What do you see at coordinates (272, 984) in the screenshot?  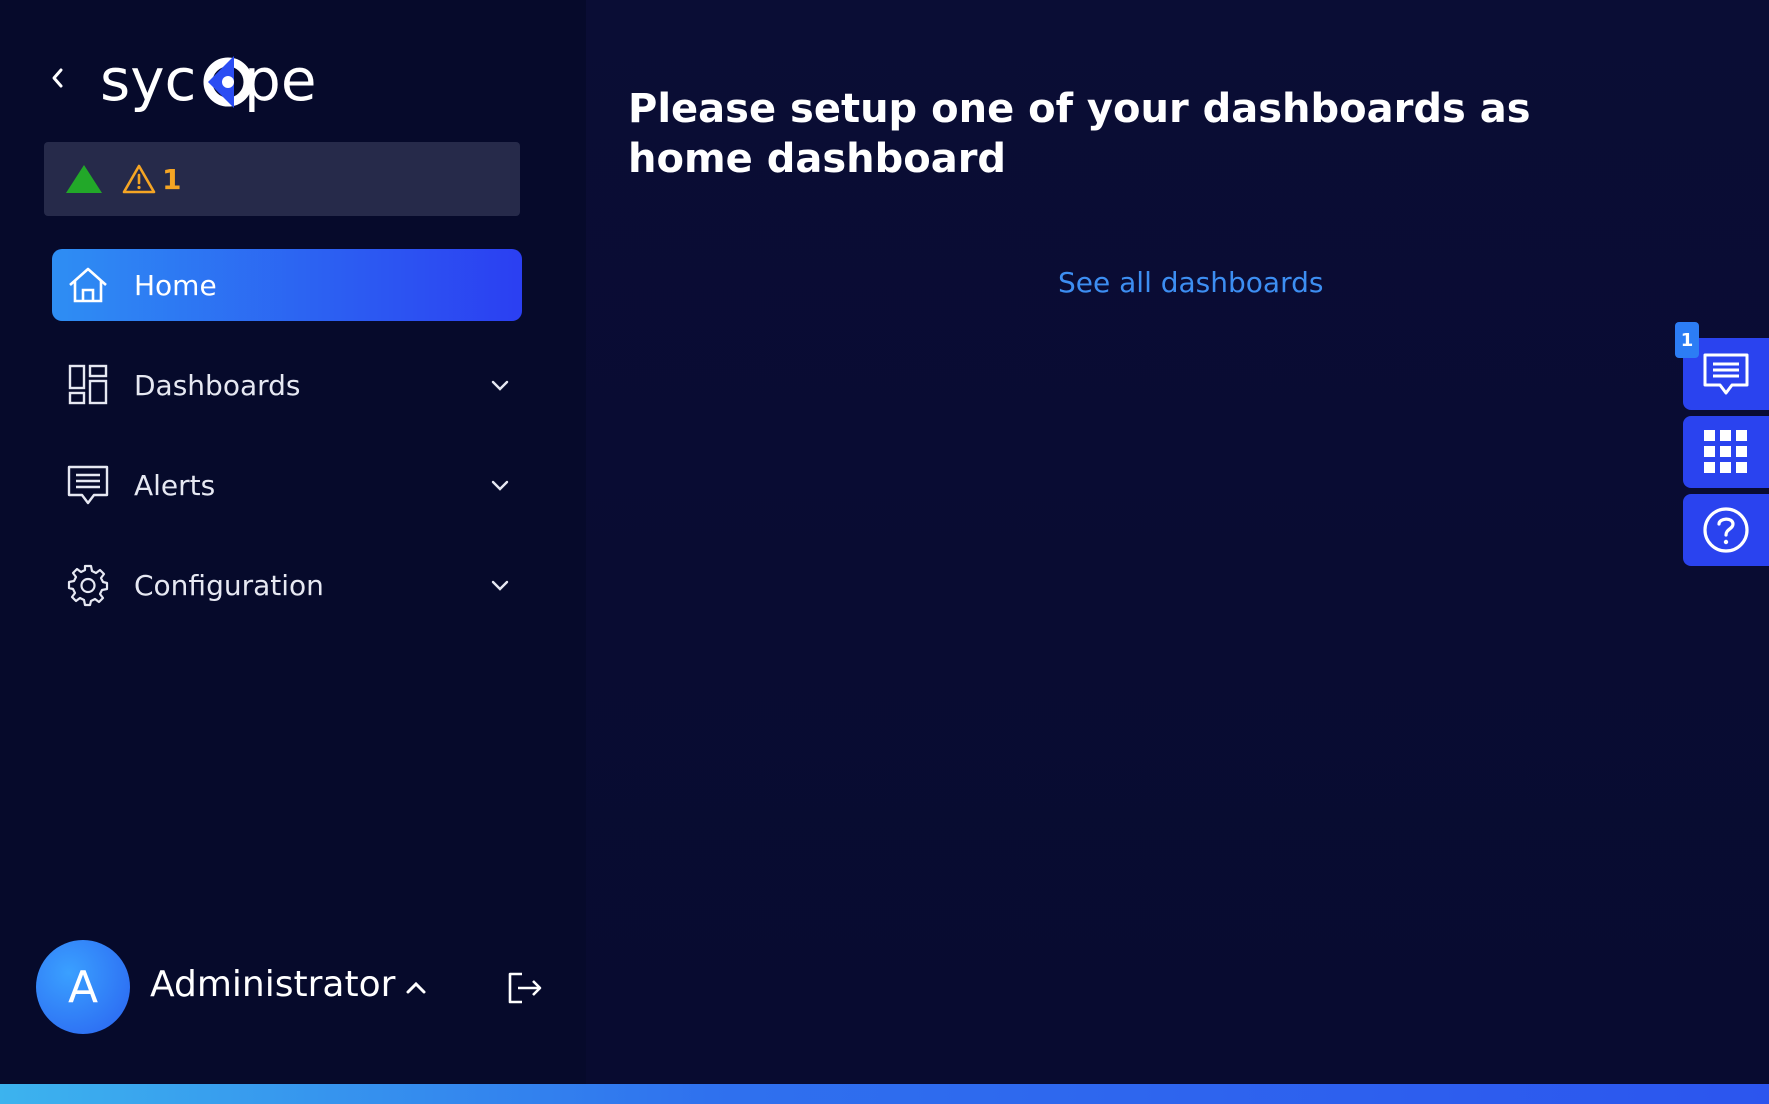 I see `user-name: Administrator` at bounding box center [272, 984].